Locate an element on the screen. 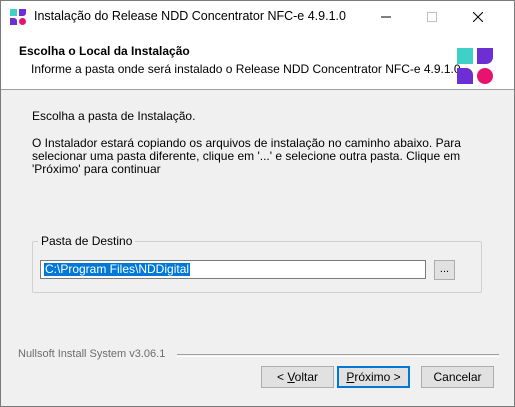  instruction-heading: Escolha a pasta de Instalação. is located at coordinates (114, 116).